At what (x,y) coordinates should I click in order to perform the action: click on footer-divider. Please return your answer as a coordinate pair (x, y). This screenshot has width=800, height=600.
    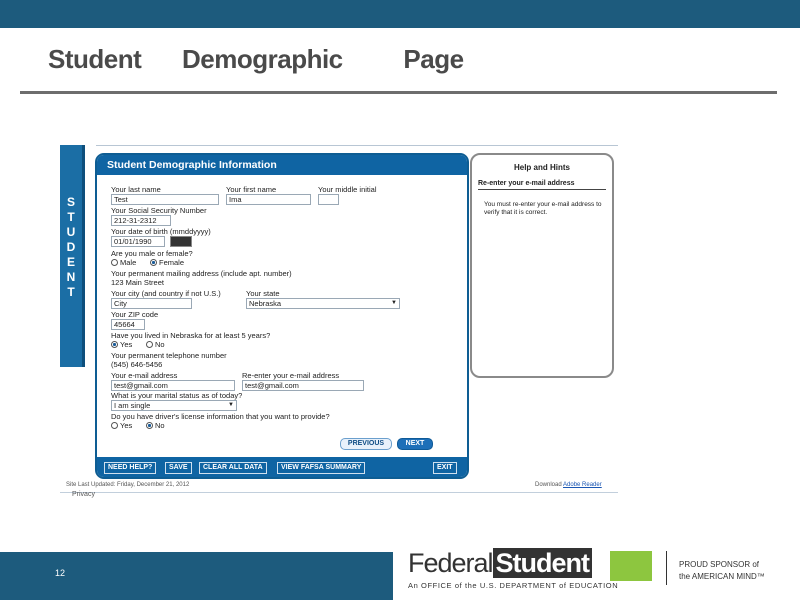
    Looking at the image, I should click on (339, 492).